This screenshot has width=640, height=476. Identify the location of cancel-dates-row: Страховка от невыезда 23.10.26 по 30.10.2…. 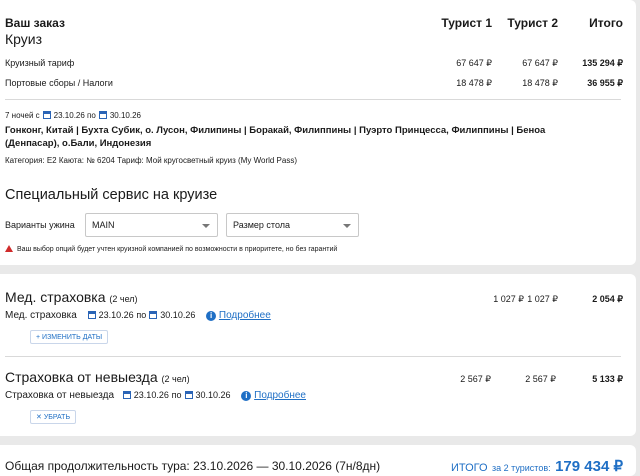
(155, 395).